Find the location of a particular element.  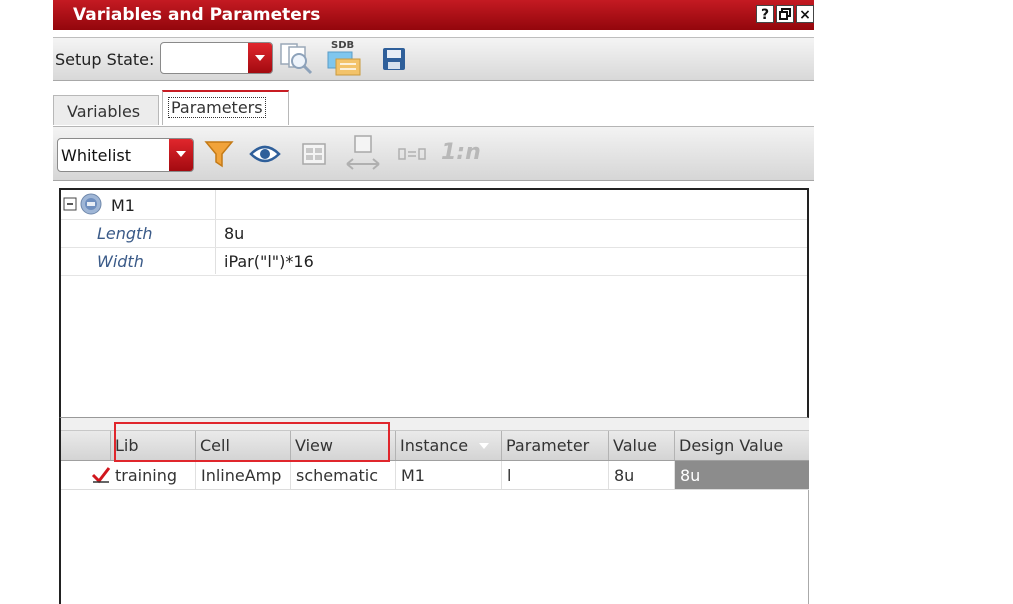

checkmark-icon is located at coordinates (101, 475).